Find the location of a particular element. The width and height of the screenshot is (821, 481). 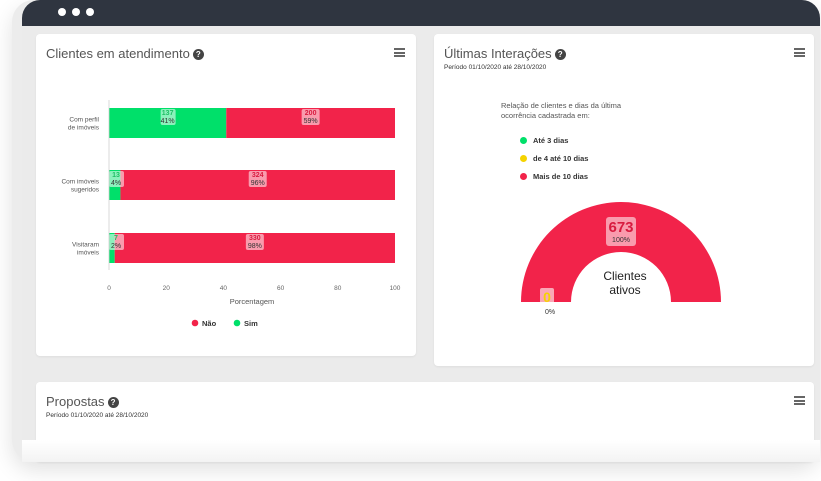

category-label: de imóveis is located at coordinates (84, 128).